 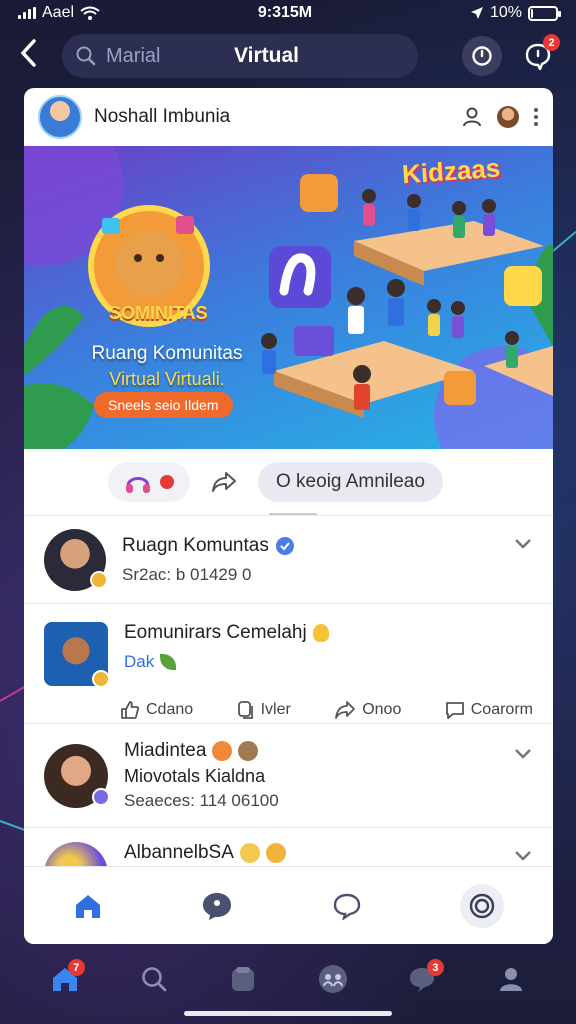 What do you see at coordinates (539, 55) in the screenshot?
I see `notifications-button: 2` at bounding box center [539, 55].